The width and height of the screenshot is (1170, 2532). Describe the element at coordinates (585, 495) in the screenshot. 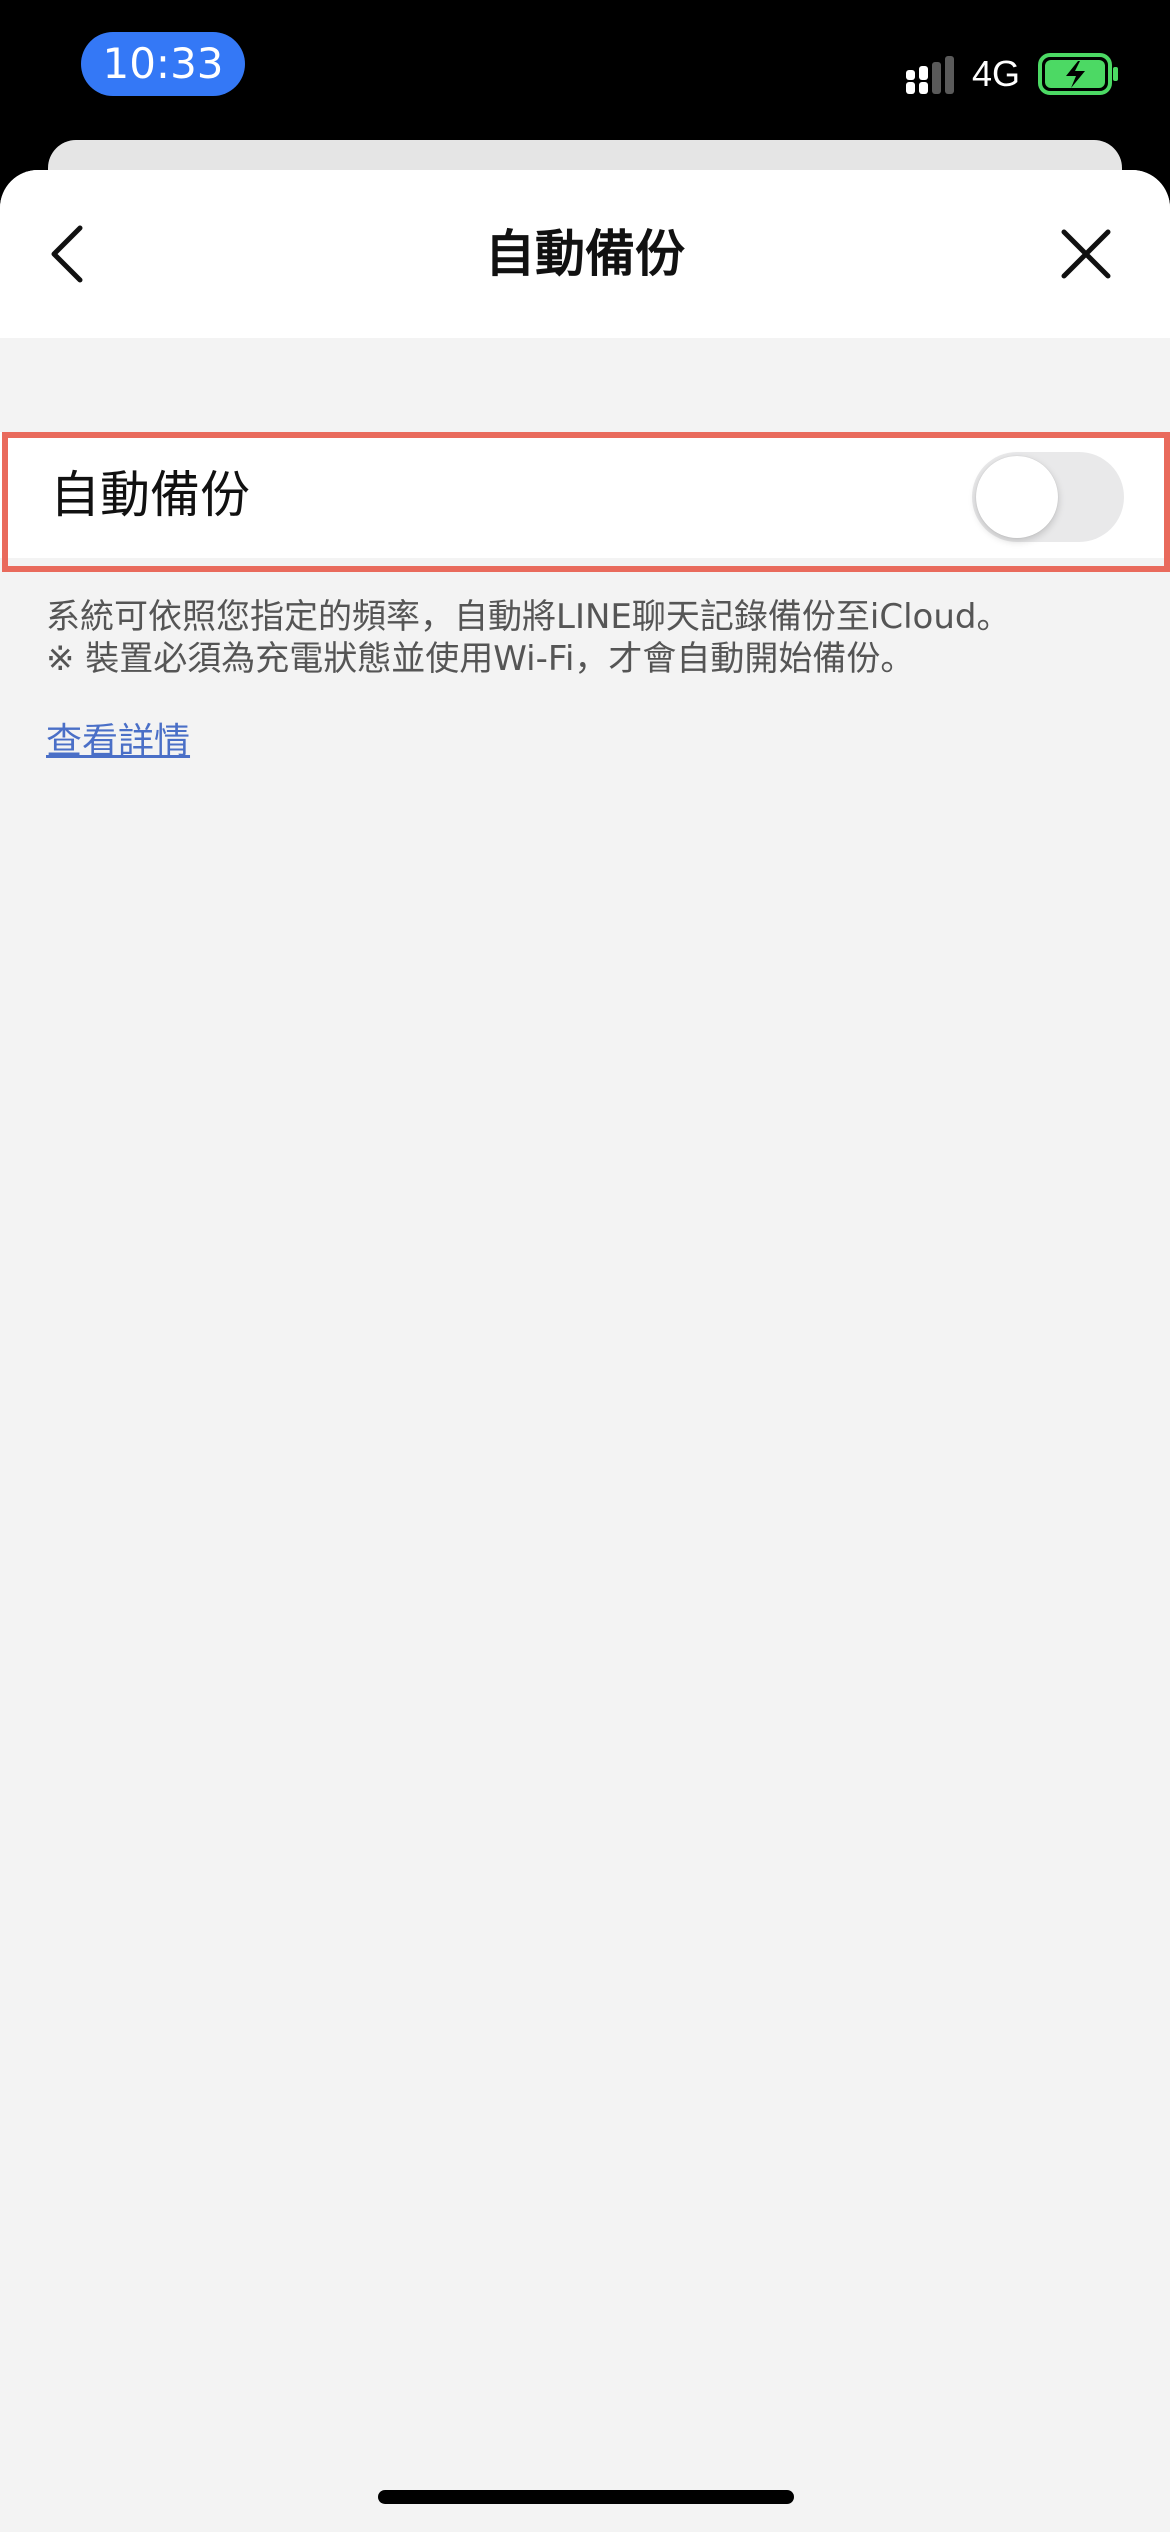

I see `auto-backup-setting-row: 自動備份` at that location.